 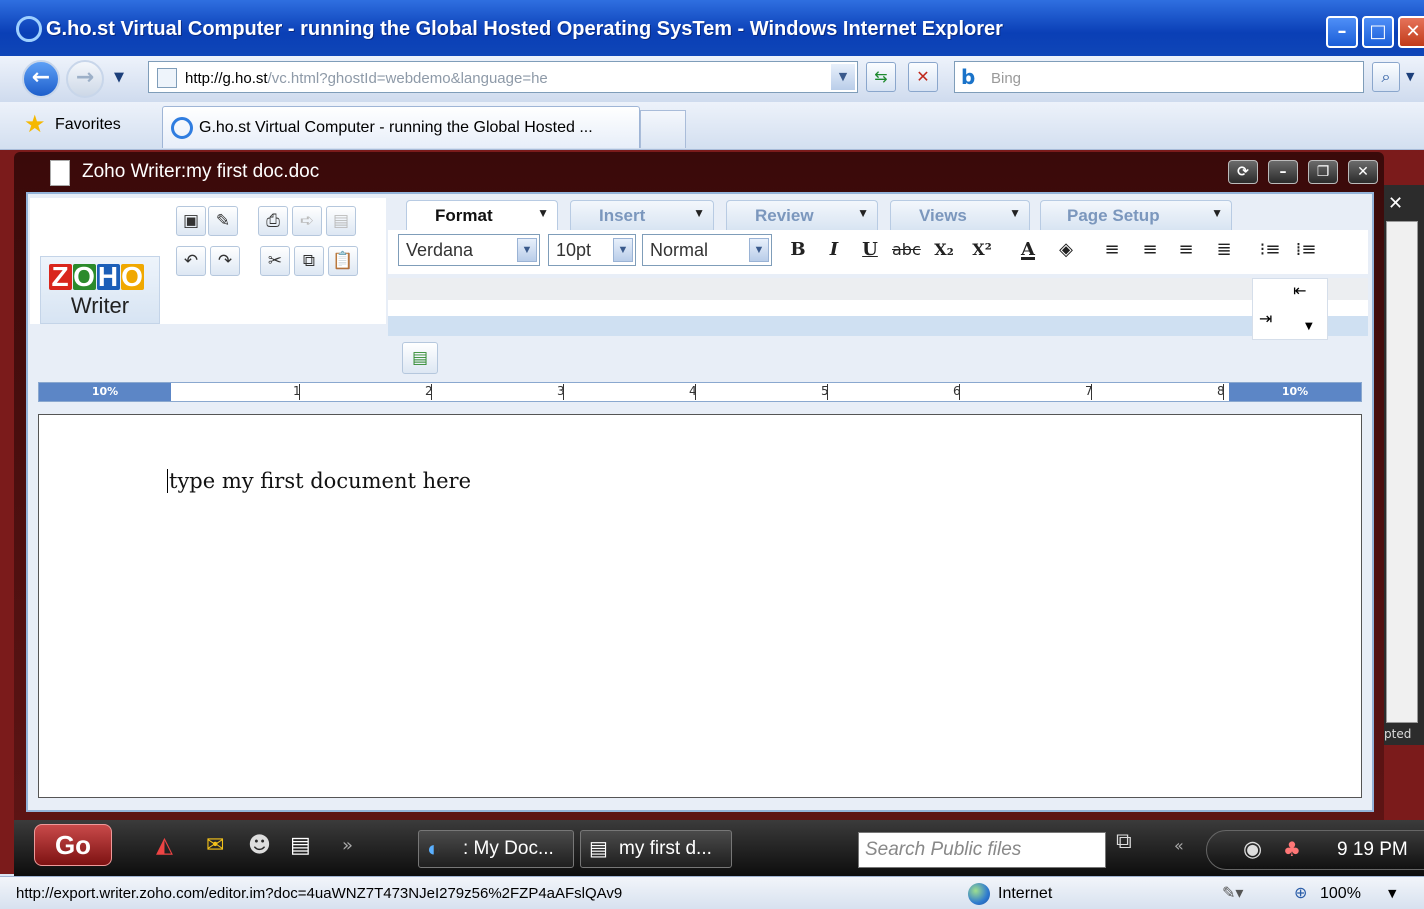 What do you see at coordinates (960, 215) in the screenshot?
I see `tab-views: Views ▼` at bounding box center [960, 215].